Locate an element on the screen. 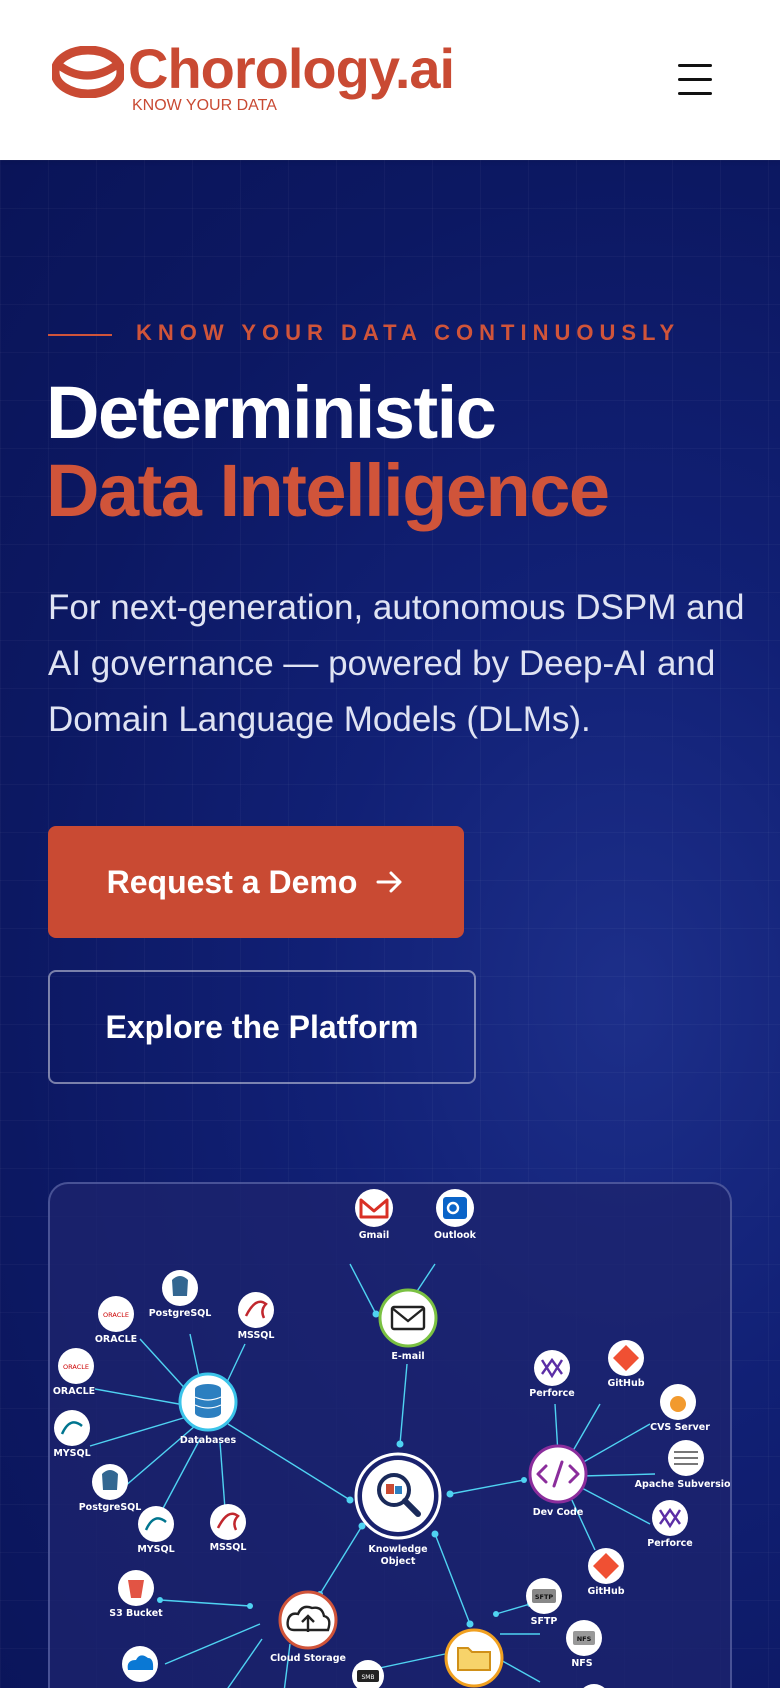 The width and height of the screenshot is (780, 1688). email-hub-label: E-mail is located at coordinates (407, 1356).